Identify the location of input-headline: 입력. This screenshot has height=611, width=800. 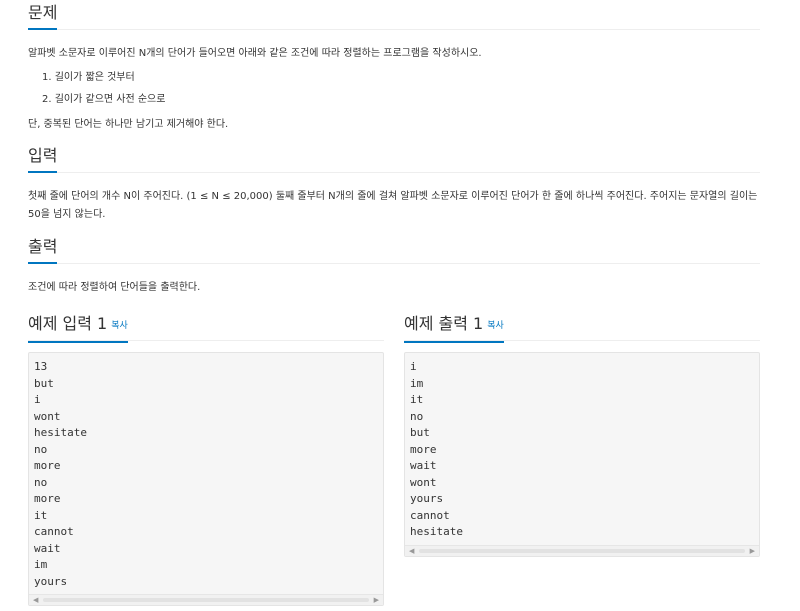
(394, 158).